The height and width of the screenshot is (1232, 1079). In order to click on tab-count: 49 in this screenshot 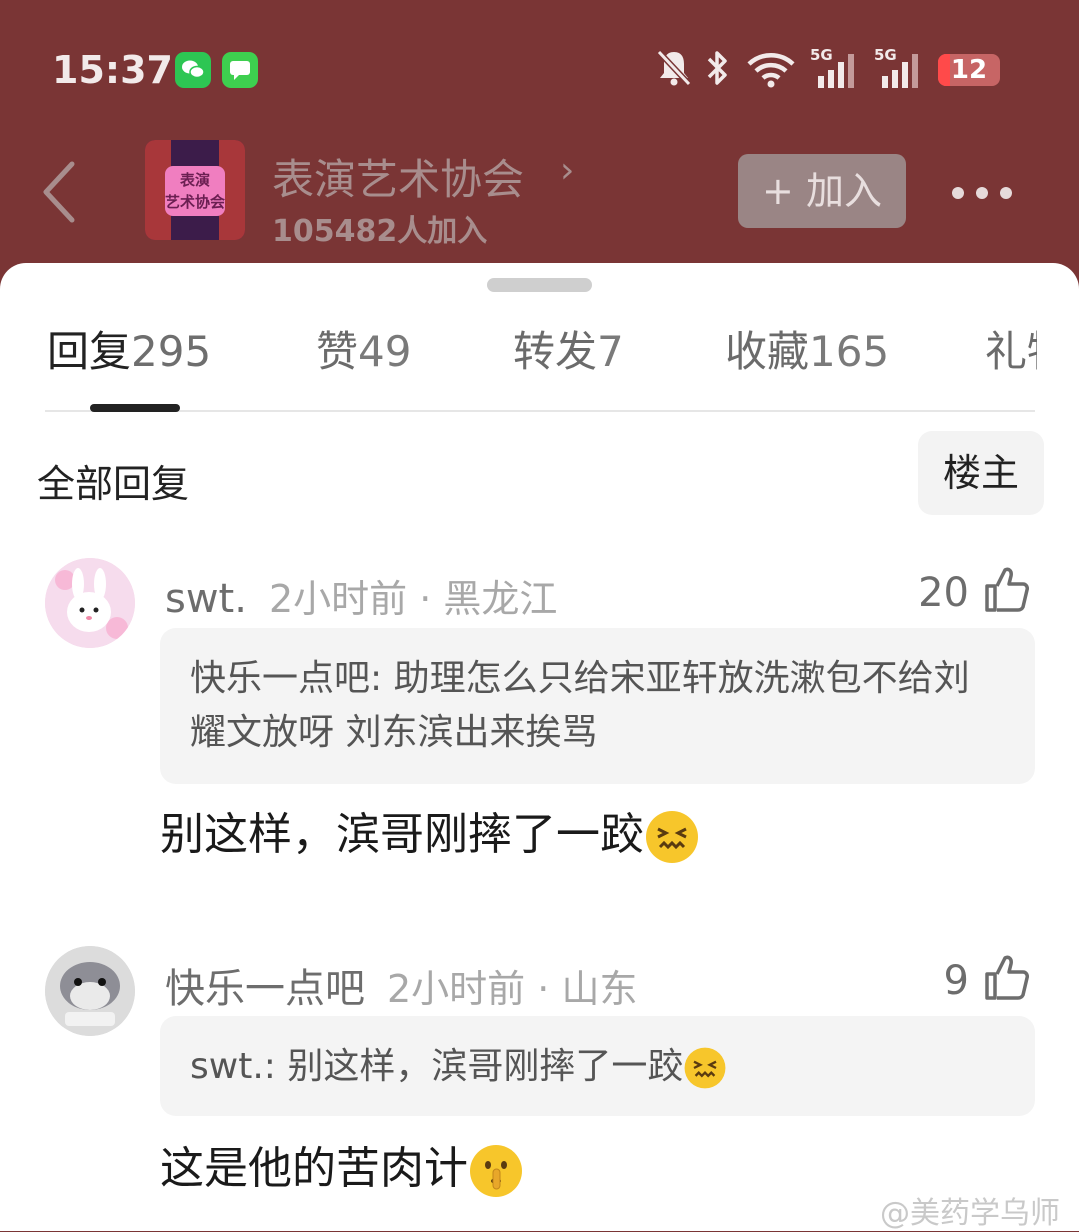, I will do `click(385, 351)`.